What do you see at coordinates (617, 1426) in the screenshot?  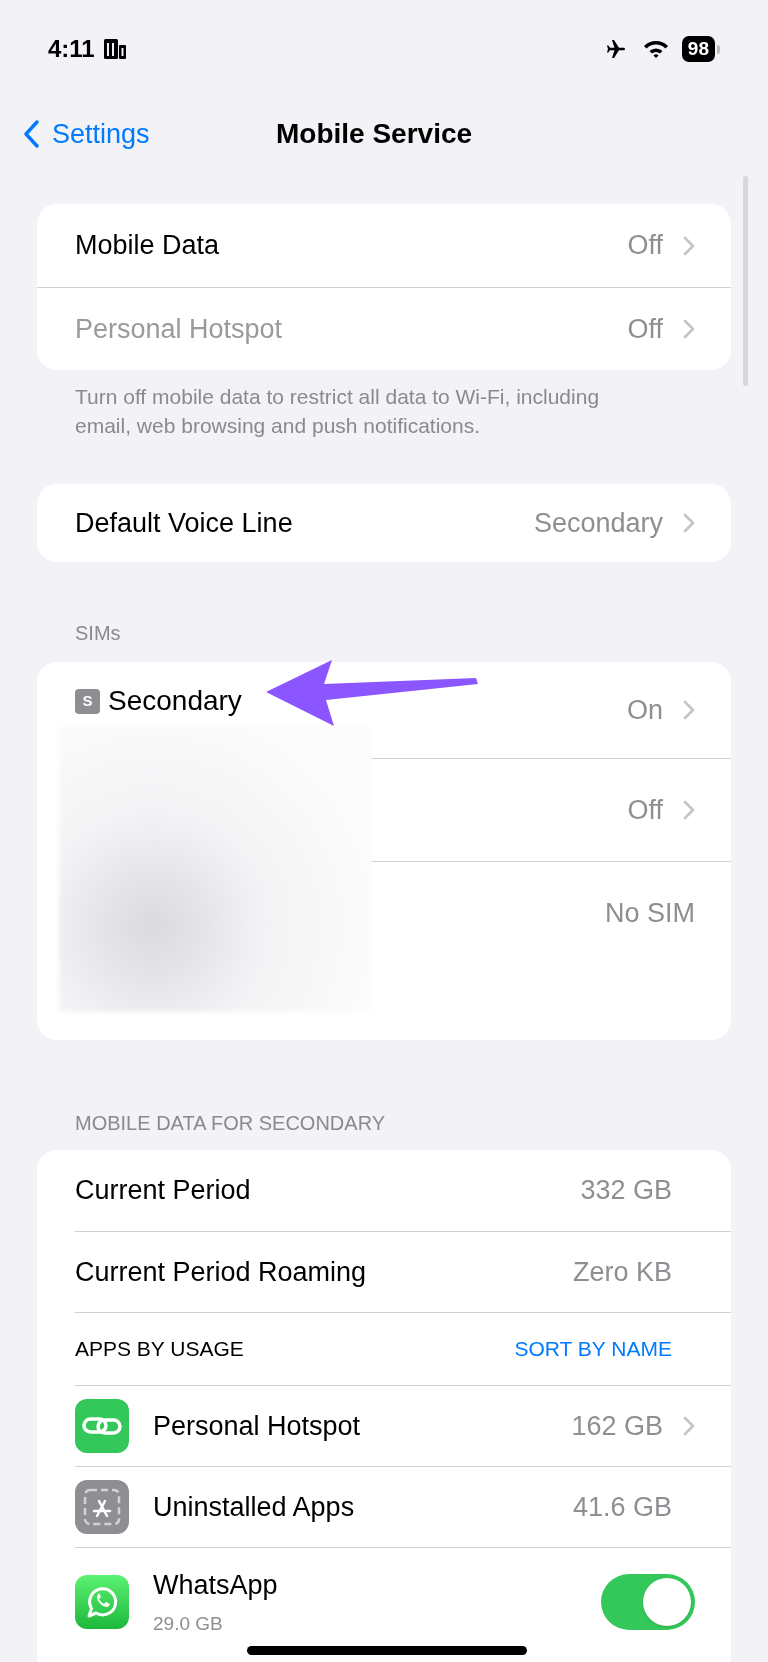 I see `app-usage: 162 GB` at bounding box center [617, 1426].